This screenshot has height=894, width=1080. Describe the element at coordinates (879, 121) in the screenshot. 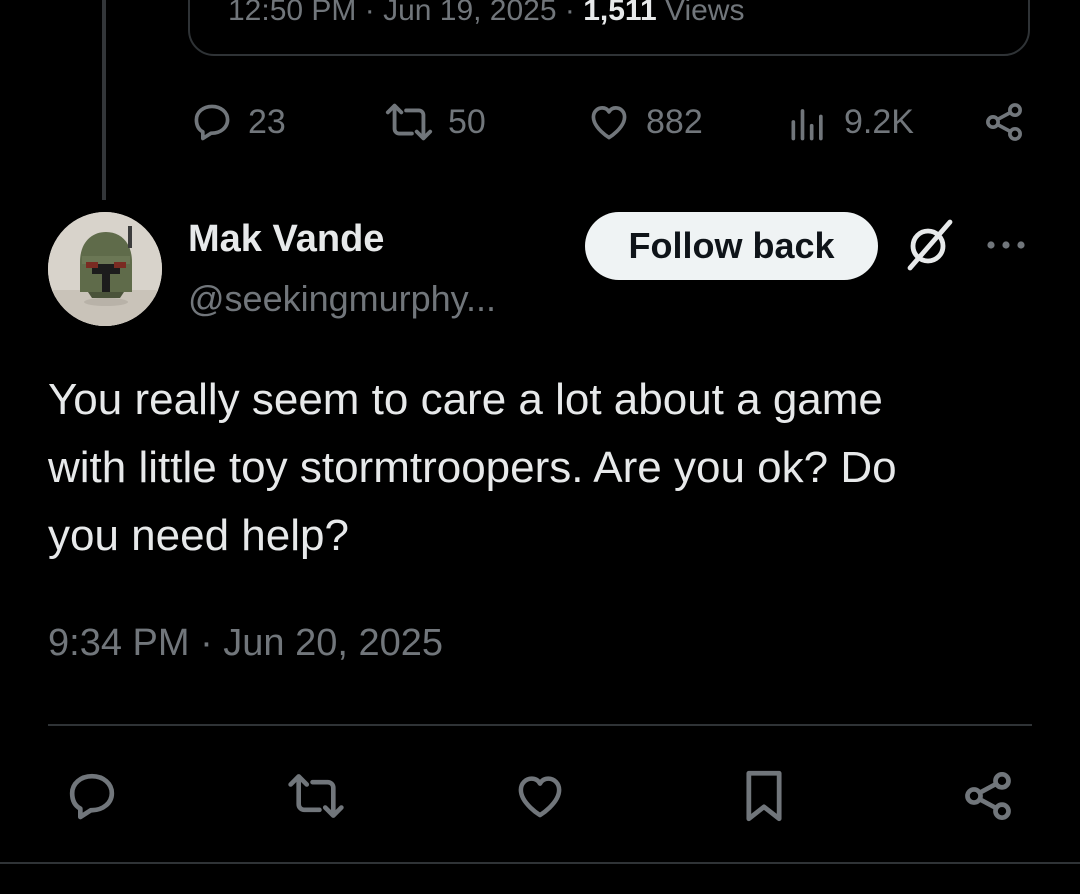

I see `views-count: 9.2K` at that location.